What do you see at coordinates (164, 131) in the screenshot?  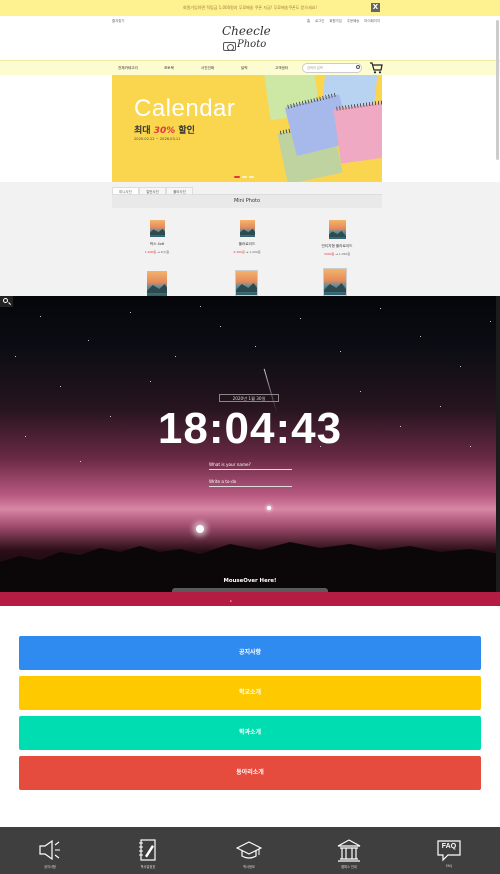 I see `banner-subtitle: 최대 30% 할인` at bounding box center [164, 131].